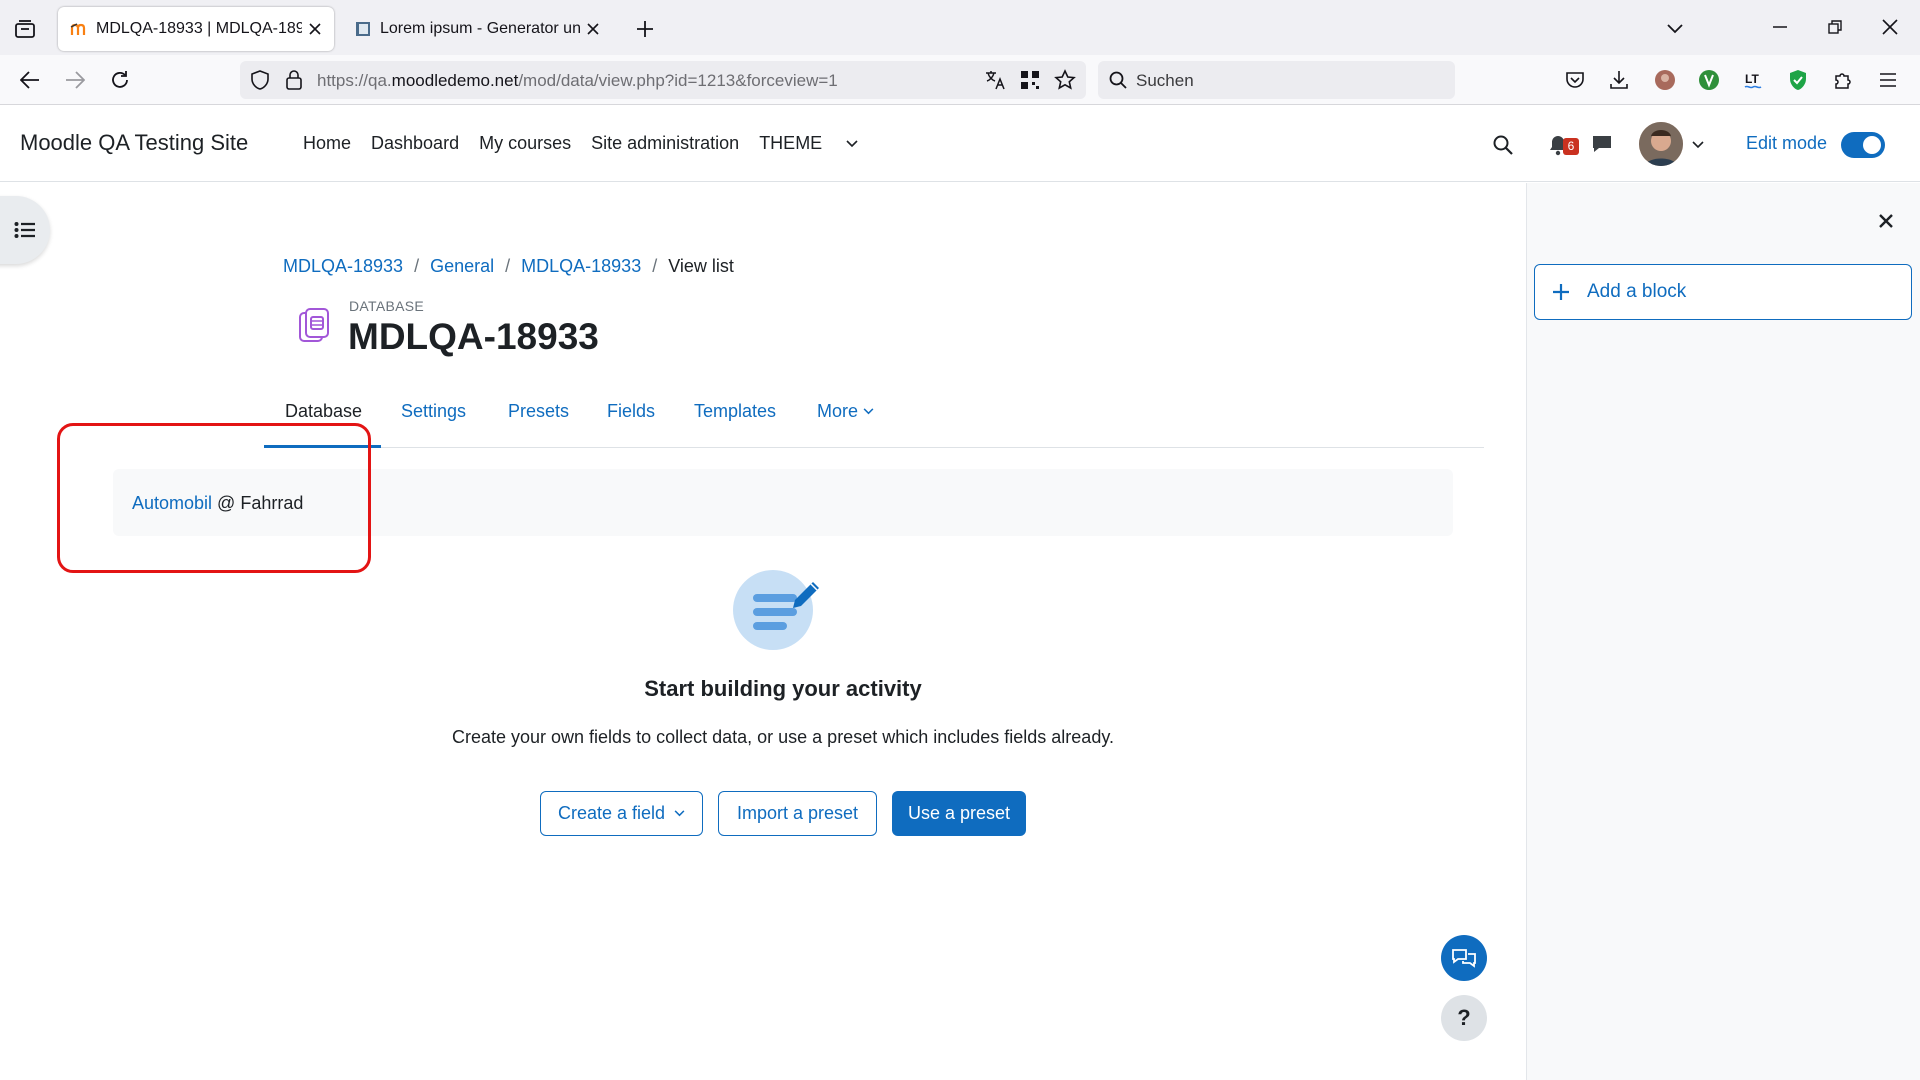 This screenshot has width=1920, height=1080. I want to click on tab-more: More, so click(845, 411).